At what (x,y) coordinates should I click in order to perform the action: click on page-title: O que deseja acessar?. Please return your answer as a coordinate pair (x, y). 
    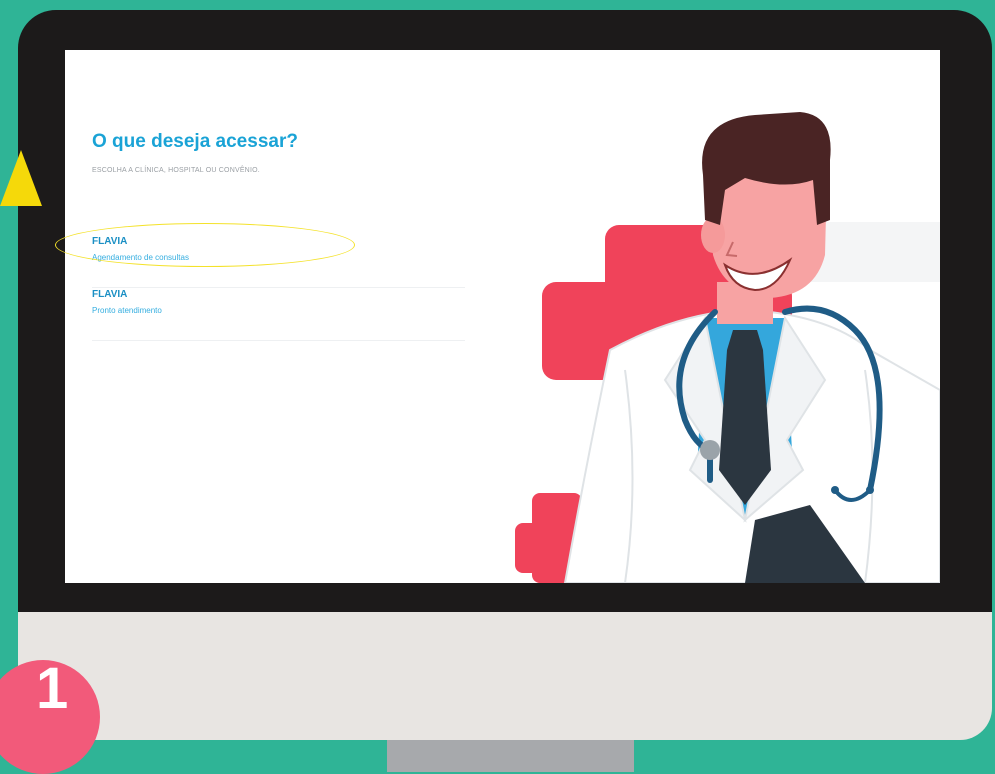
    Looking at the image, I should click on (195, 141).